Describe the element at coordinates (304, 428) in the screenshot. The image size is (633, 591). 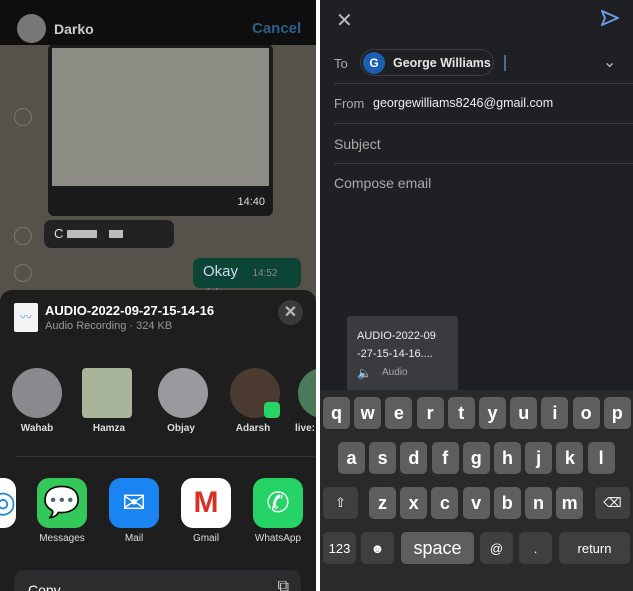
I see `contact-name: live:` at that location.